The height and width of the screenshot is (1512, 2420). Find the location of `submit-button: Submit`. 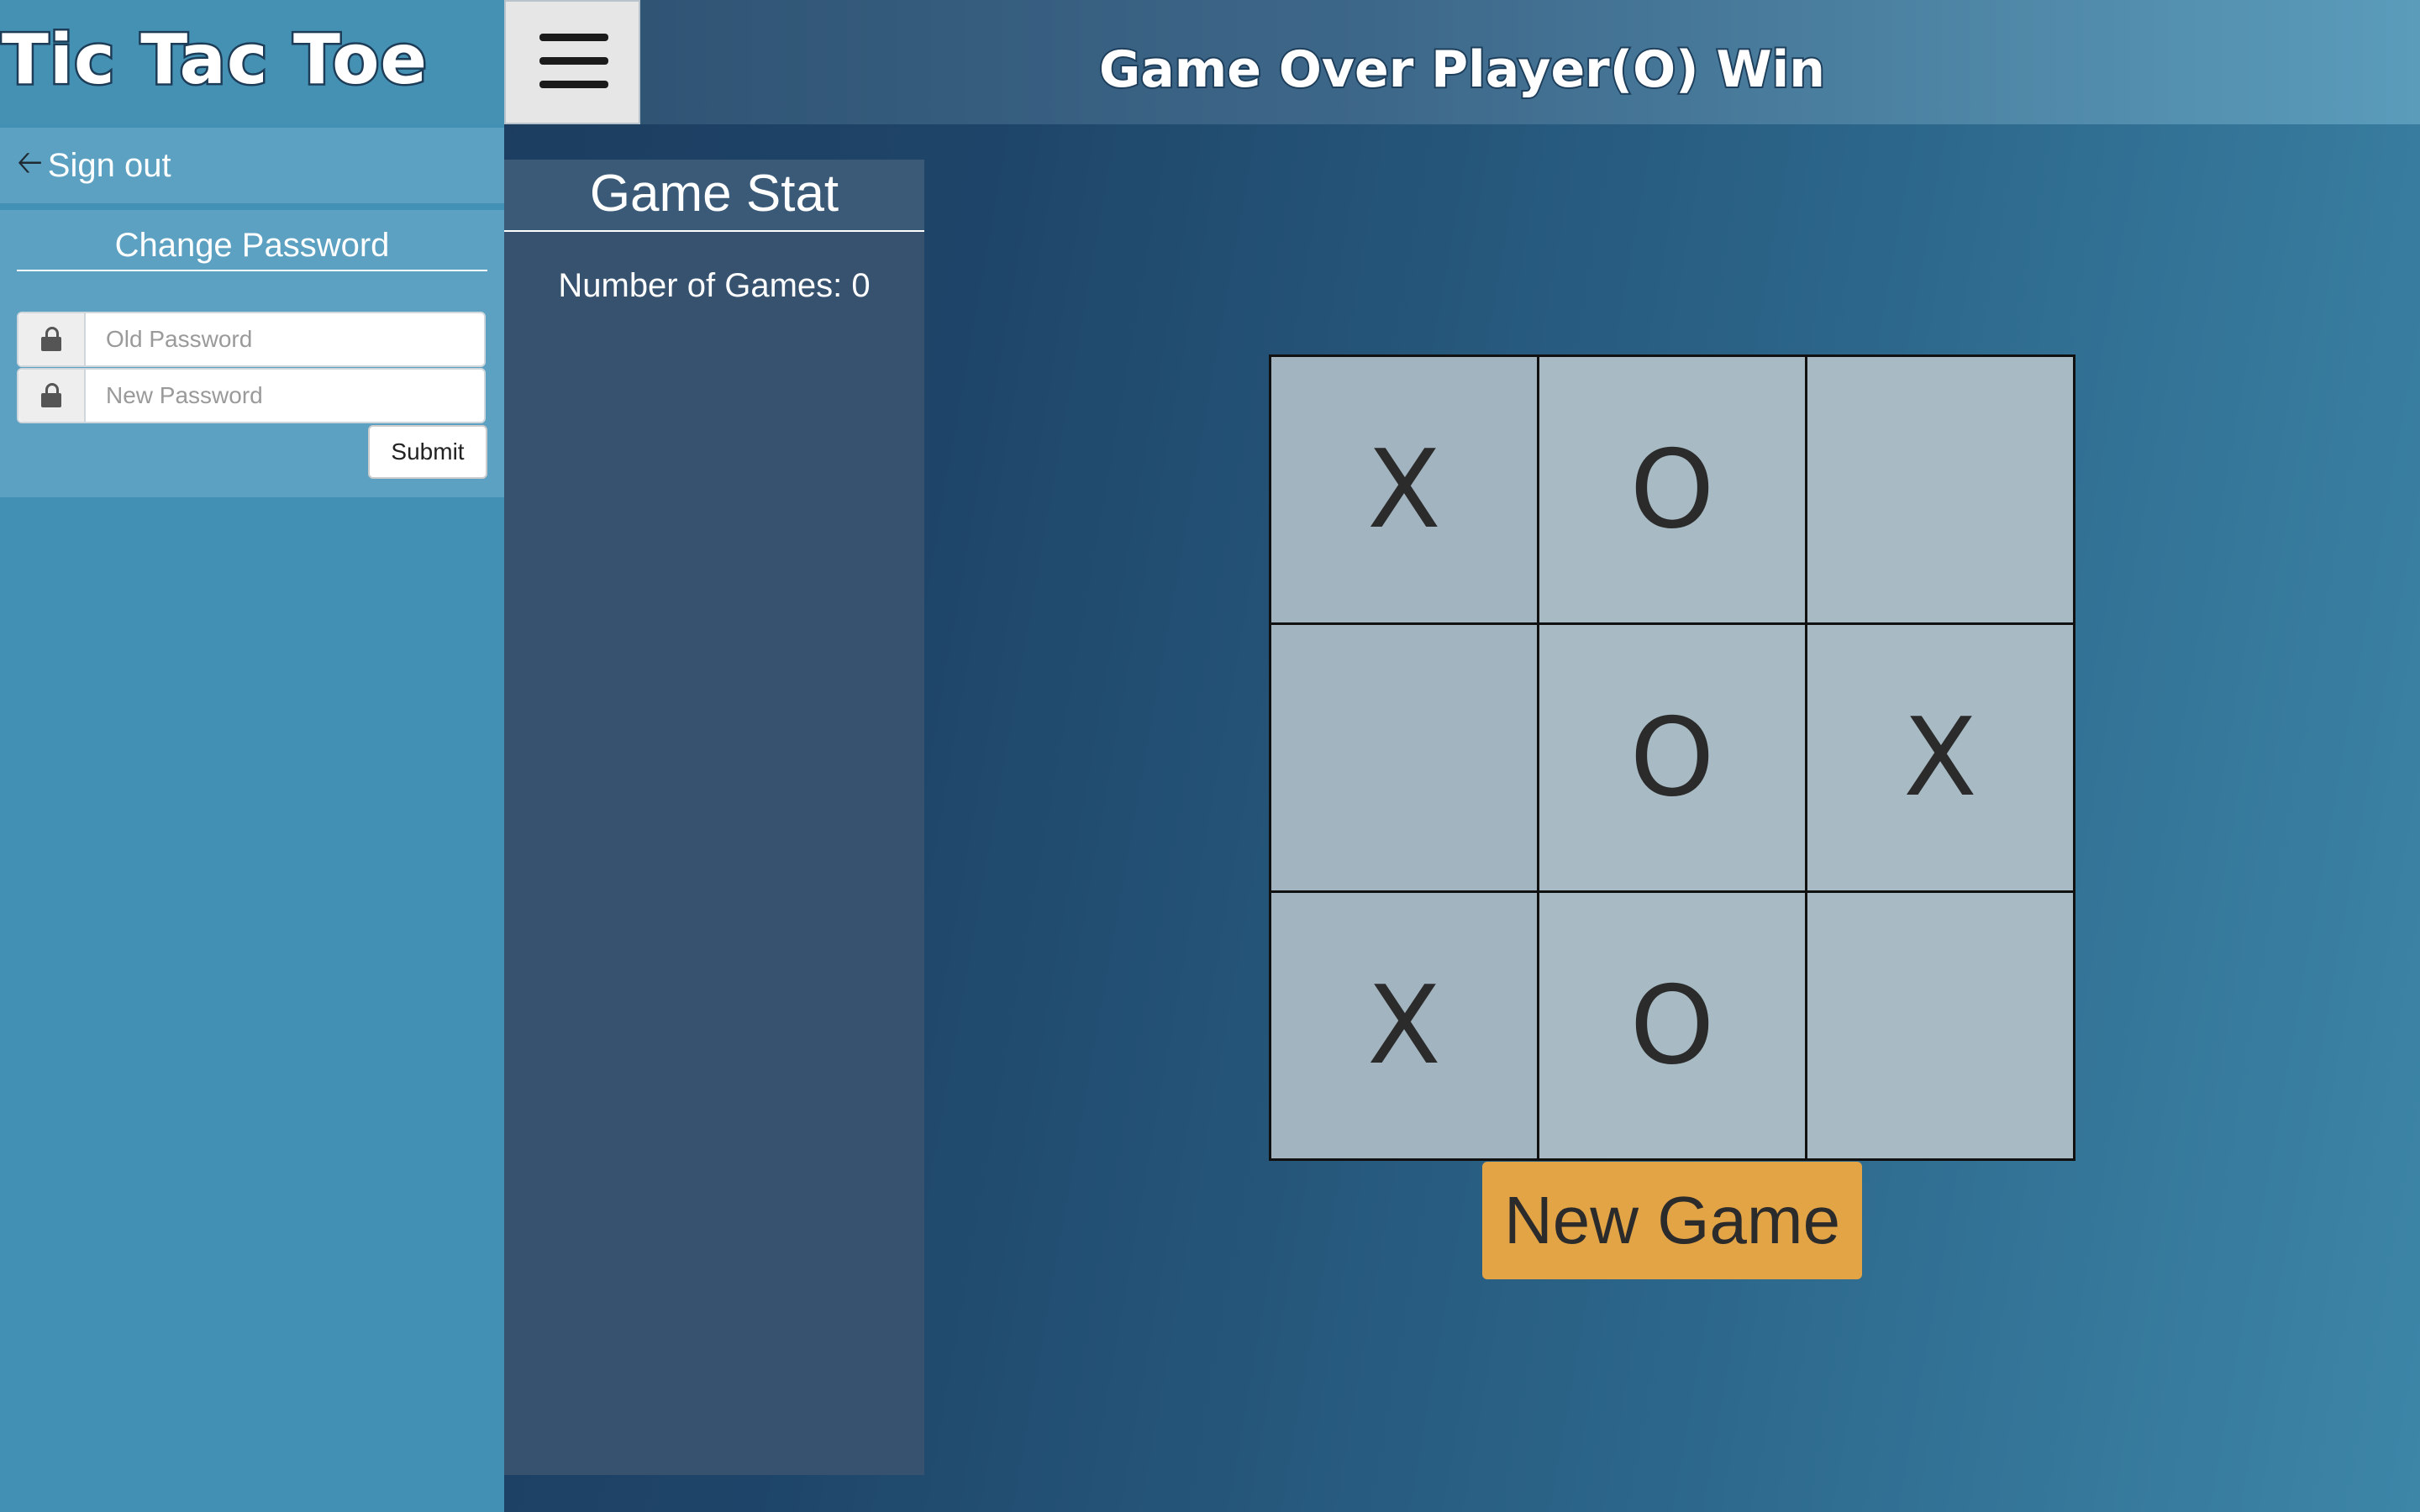

submit-button: Submit is located at coordinates (428, 452).